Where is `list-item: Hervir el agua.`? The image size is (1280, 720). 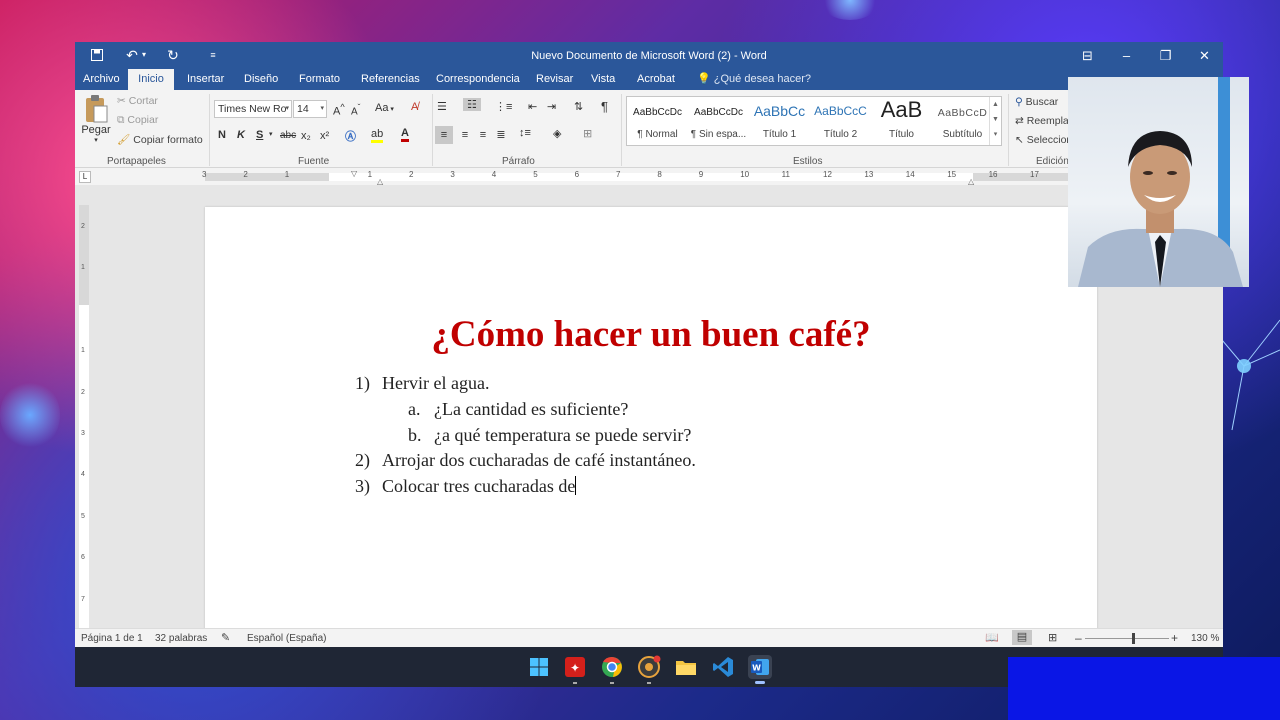 list-item: Hervir el agua. is located at coordinates (435, 383).